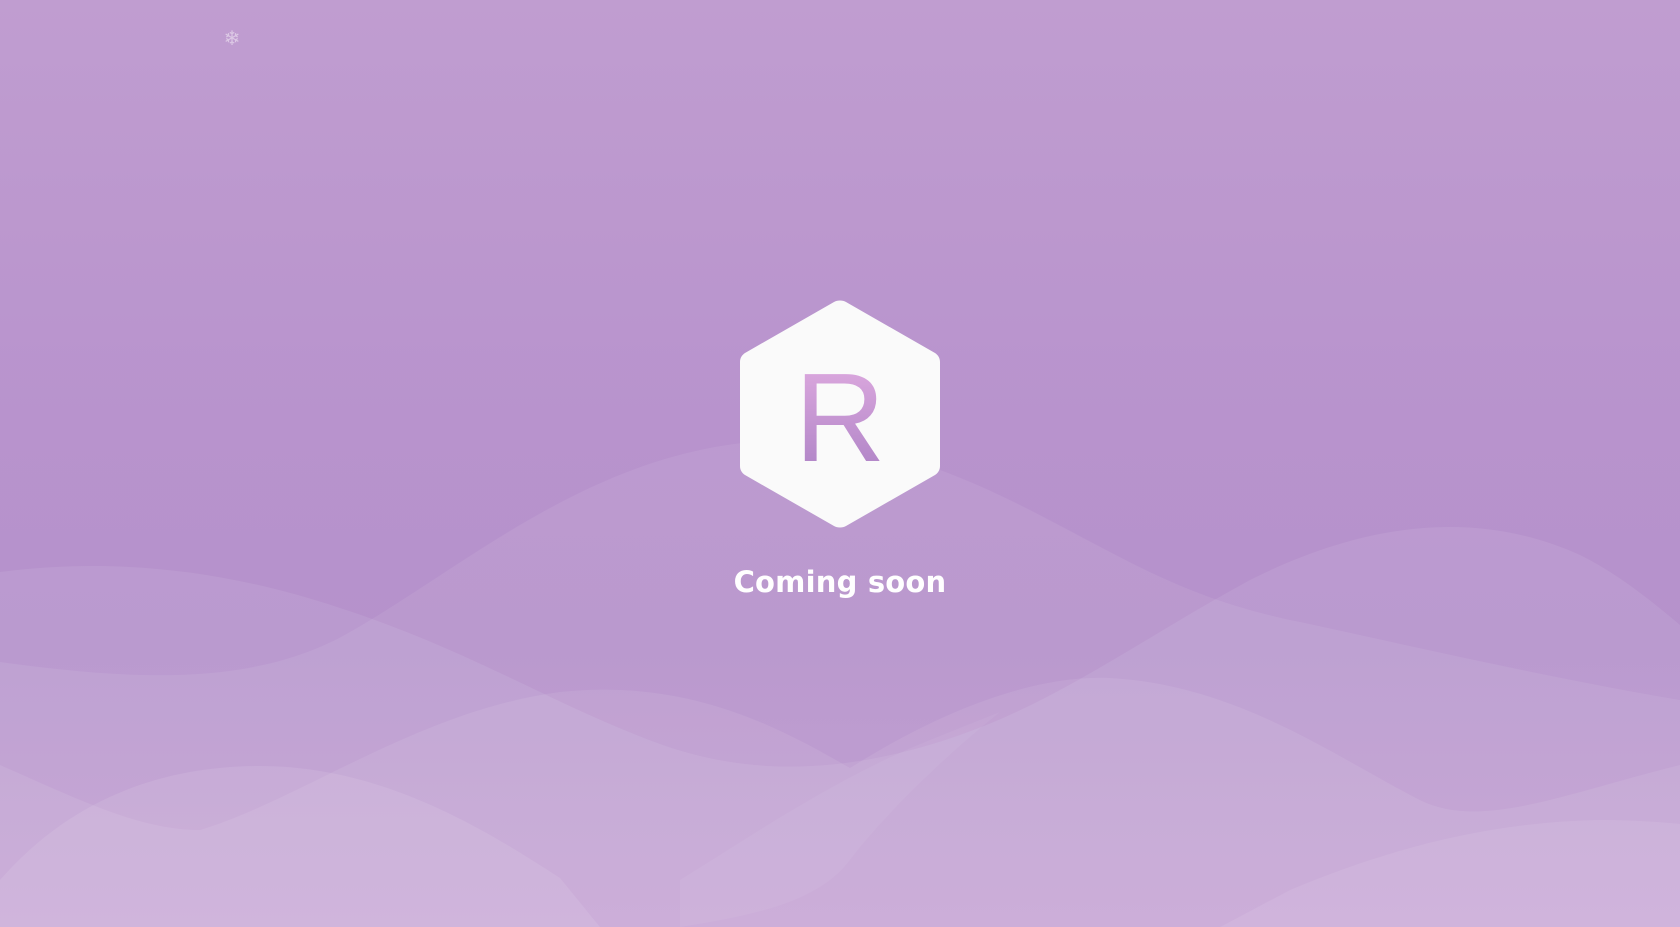 This screenshot has width=1680, height=927. I want to click on logo-letter: R, so click(840, 417).